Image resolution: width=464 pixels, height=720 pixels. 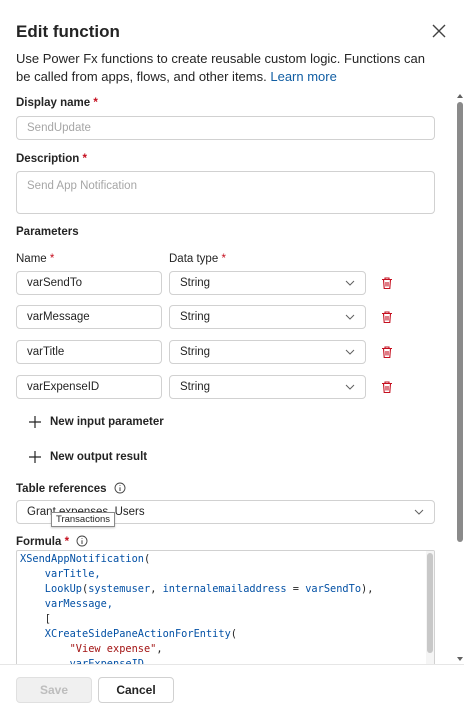 What do you see at coordinates (54, 283) in the screenshot?
I see `parameter-name-value: varSendTo` at bounding box center [54, 283].